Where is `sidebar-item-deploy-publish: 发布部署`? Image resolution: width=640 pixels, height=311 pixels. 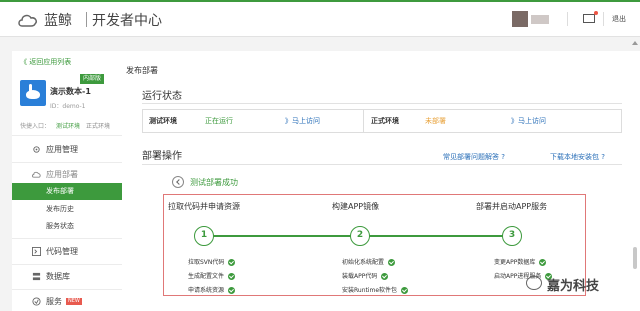 sidebar-item-deploy-publish: 发布部署 is located at coordinates (67, 191).